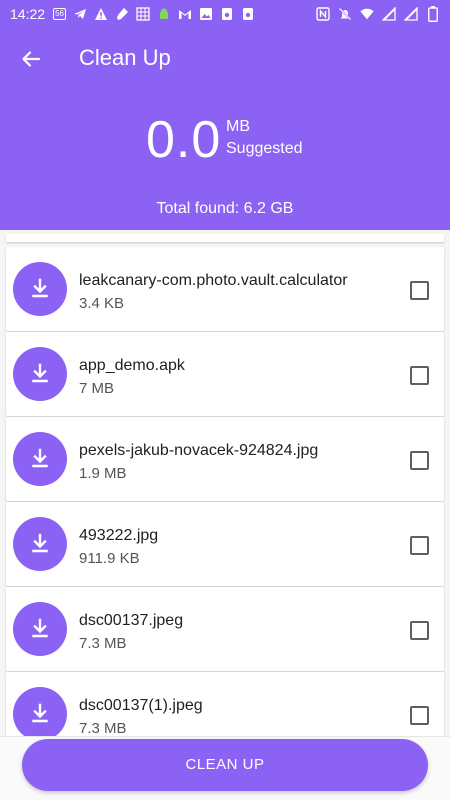 This screenshot has width=450, height=800. What do you see at coordinates (225, 765) in the screenshot?
I see `clean-up-button: CLEAN UP` at bounding box center [225, 765].